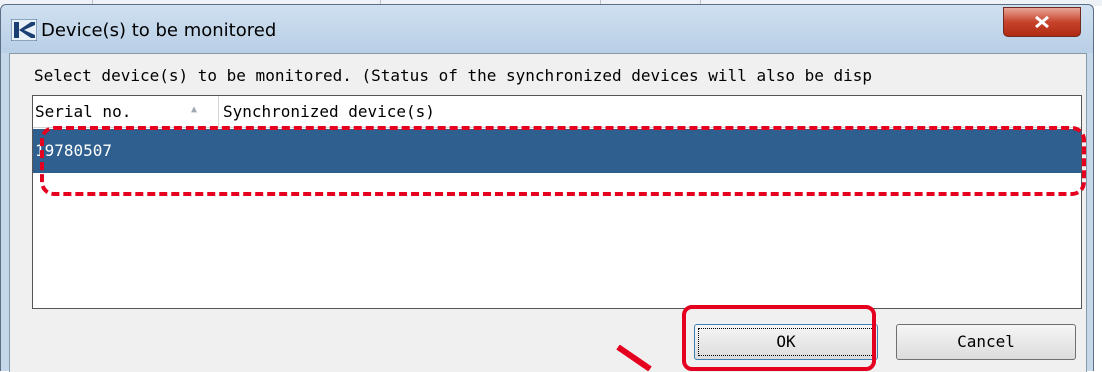 This screenshot has height=372, width=1102. Describe the element at coordinates (24, 30) in the screenshot. I see `k-logo-icon` at that location.